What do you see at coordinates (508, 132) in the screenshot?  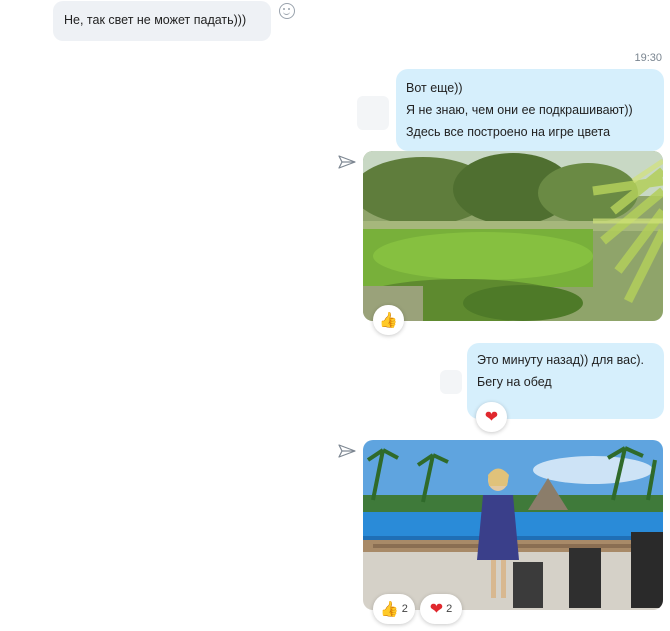 I see `message-line: Здесь все построено на игре цвета` at bounding box center [508, 132].